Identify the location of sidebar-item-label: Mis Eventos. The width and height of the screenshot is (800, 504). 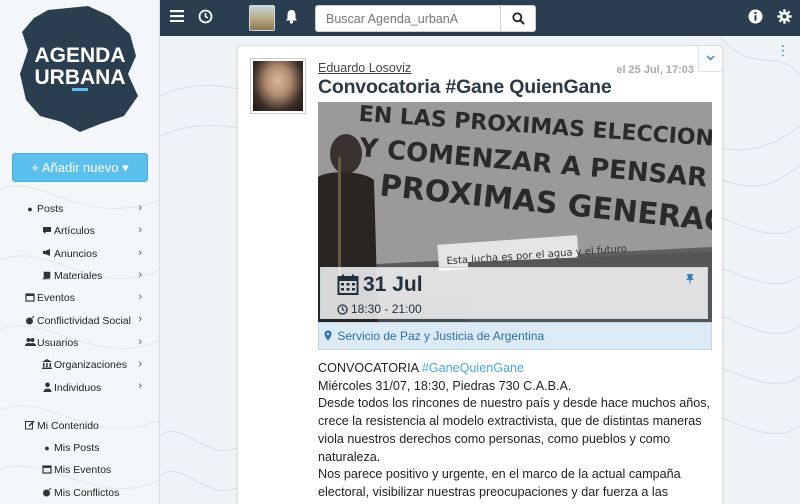
(83, 470).